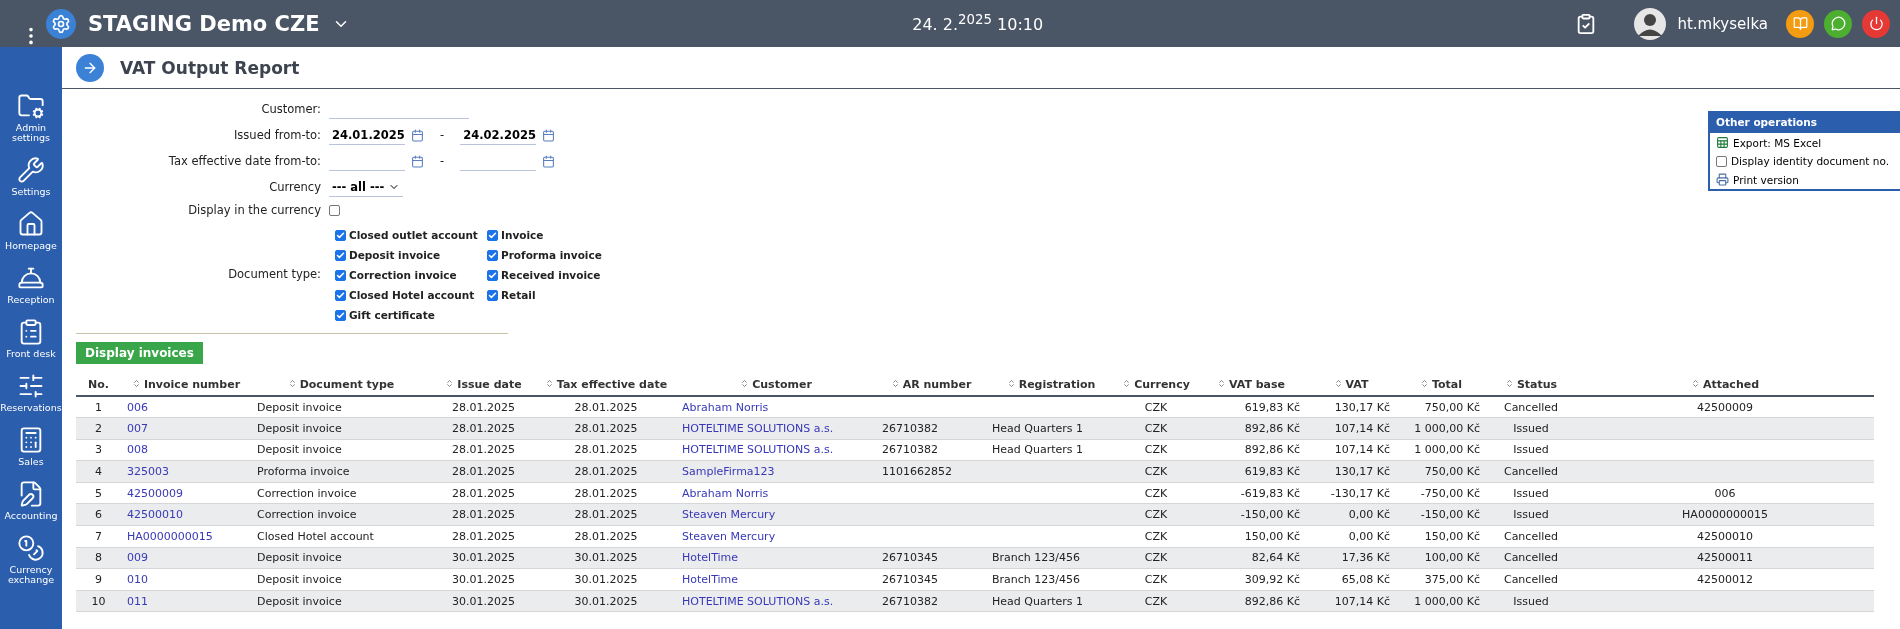 Image resolution: width=1900 pixels, height=629 pixels. What do you see at coordinates (1800, 23) in the screenshot?
I see `book-button` at bounding box center [1800, 23].